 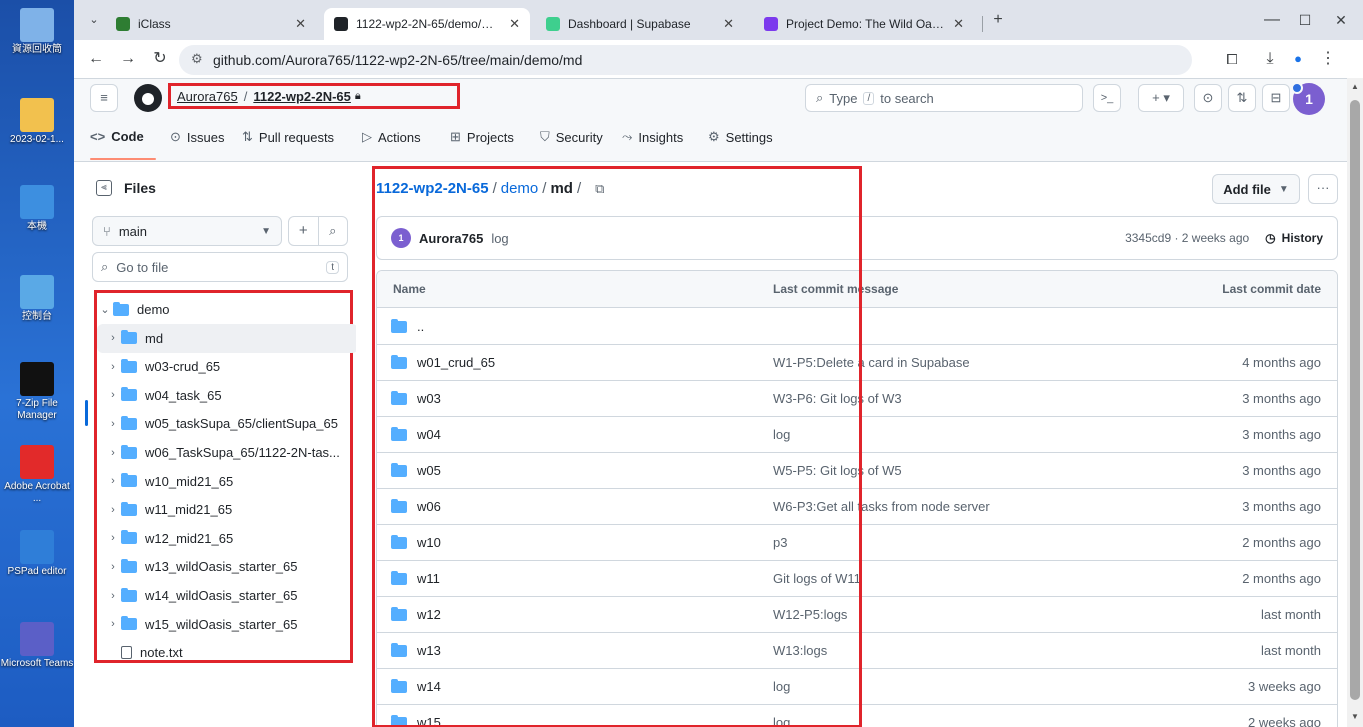 I want to click on desktop-icon-control-panel: 控制台, so click(x=37, y=299).